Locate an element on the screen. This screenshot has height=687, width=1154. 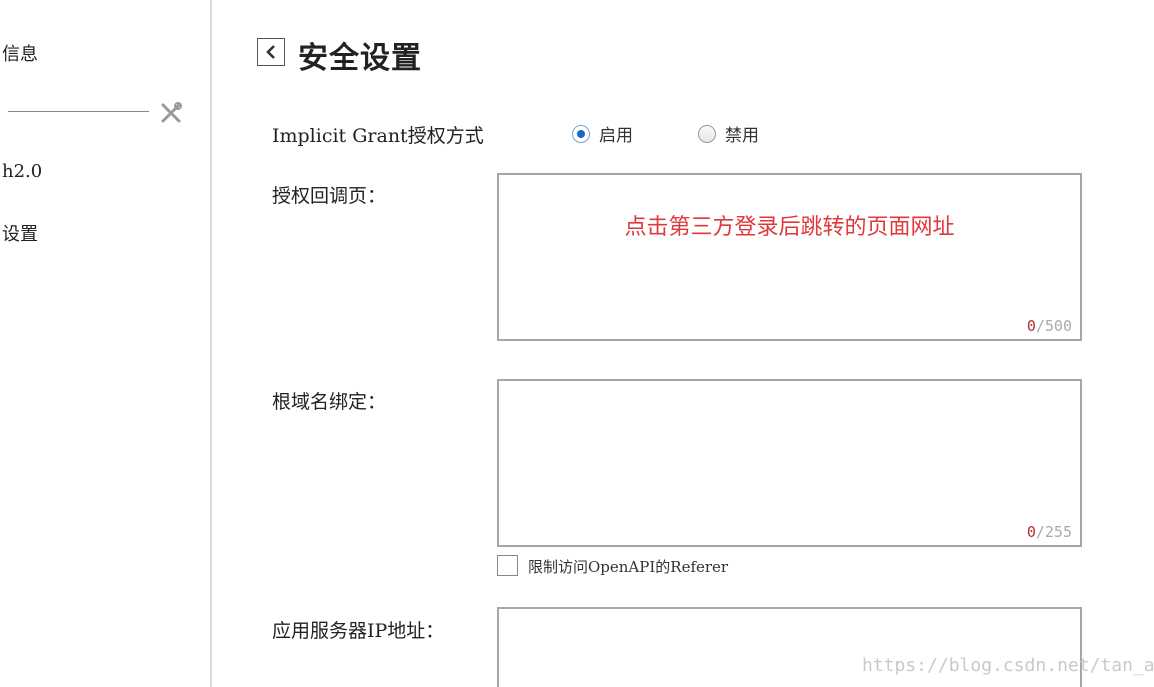
sidebar-item-oauth: h2.0 is located at coordinates (22, 171).